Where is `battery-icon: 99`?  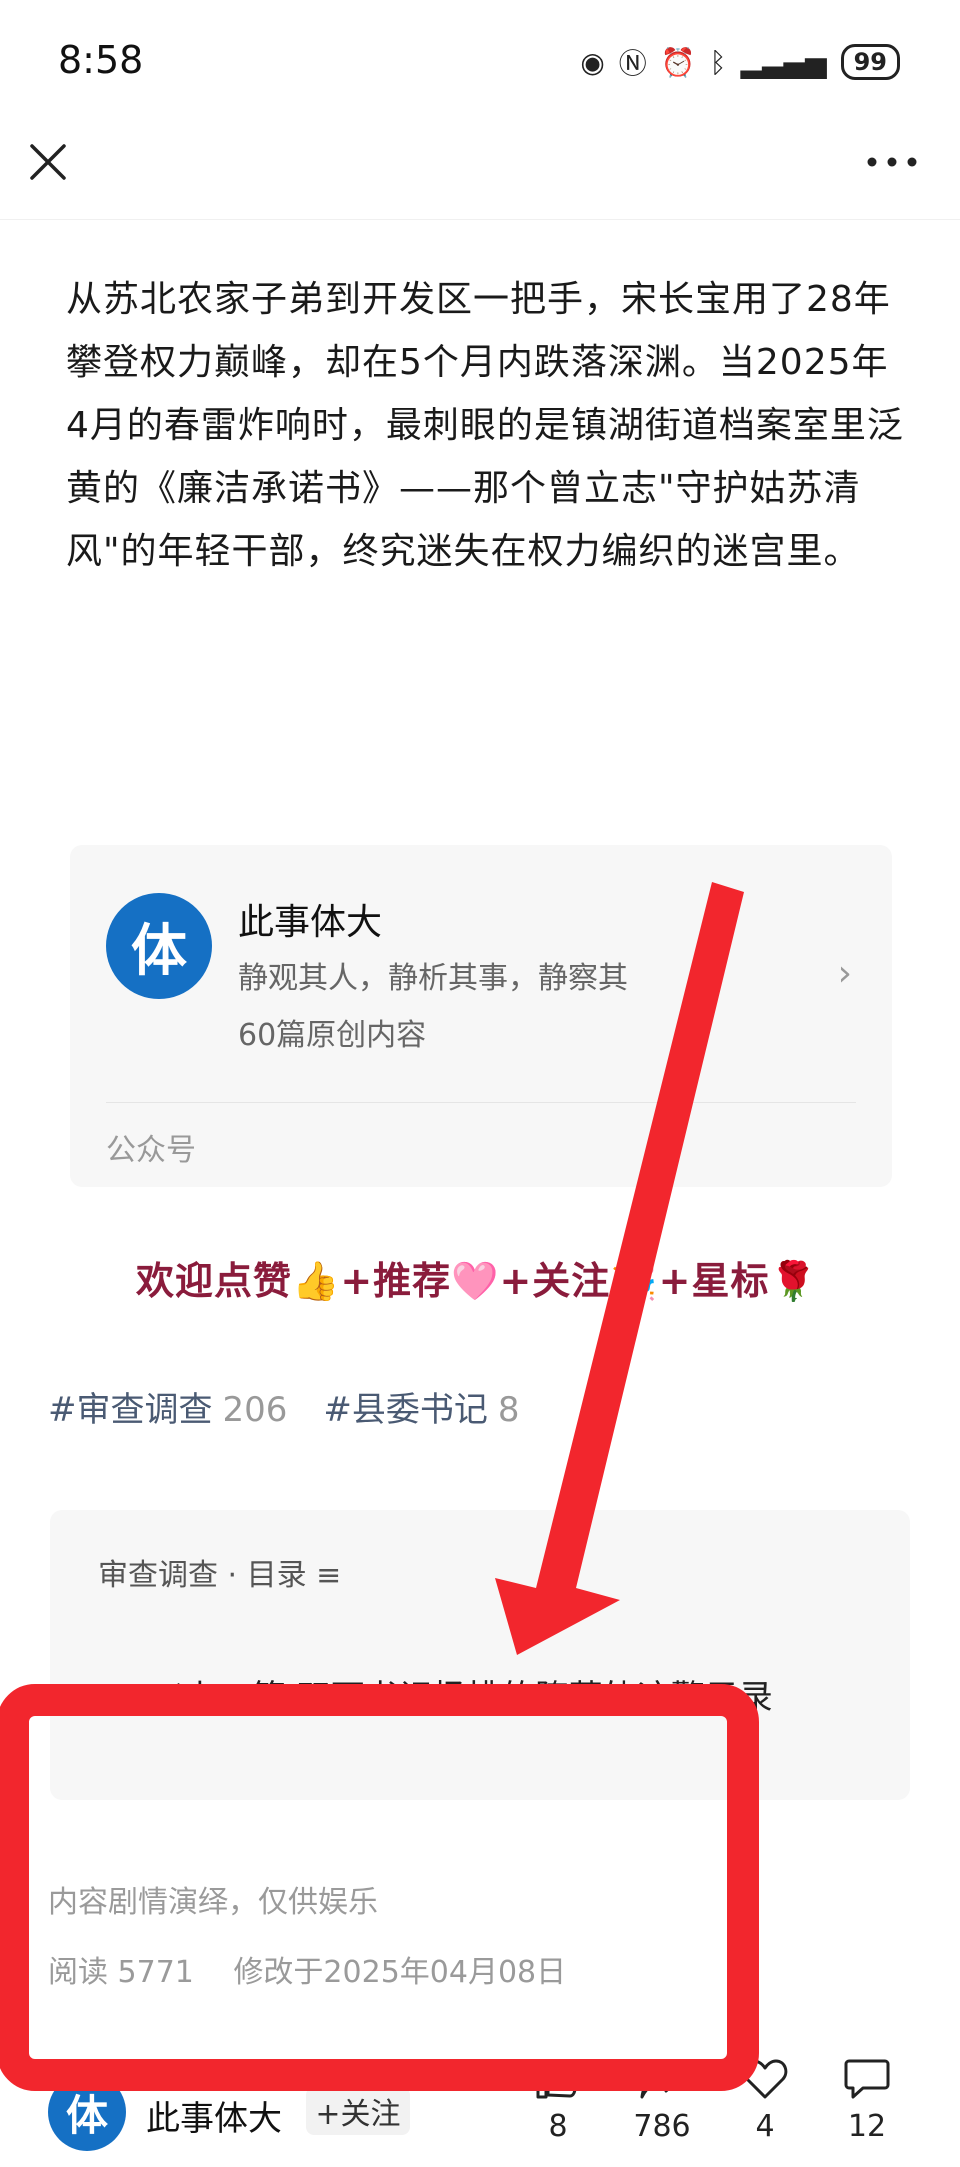
battery-icon: 99 is located at coordinates (870, 62).